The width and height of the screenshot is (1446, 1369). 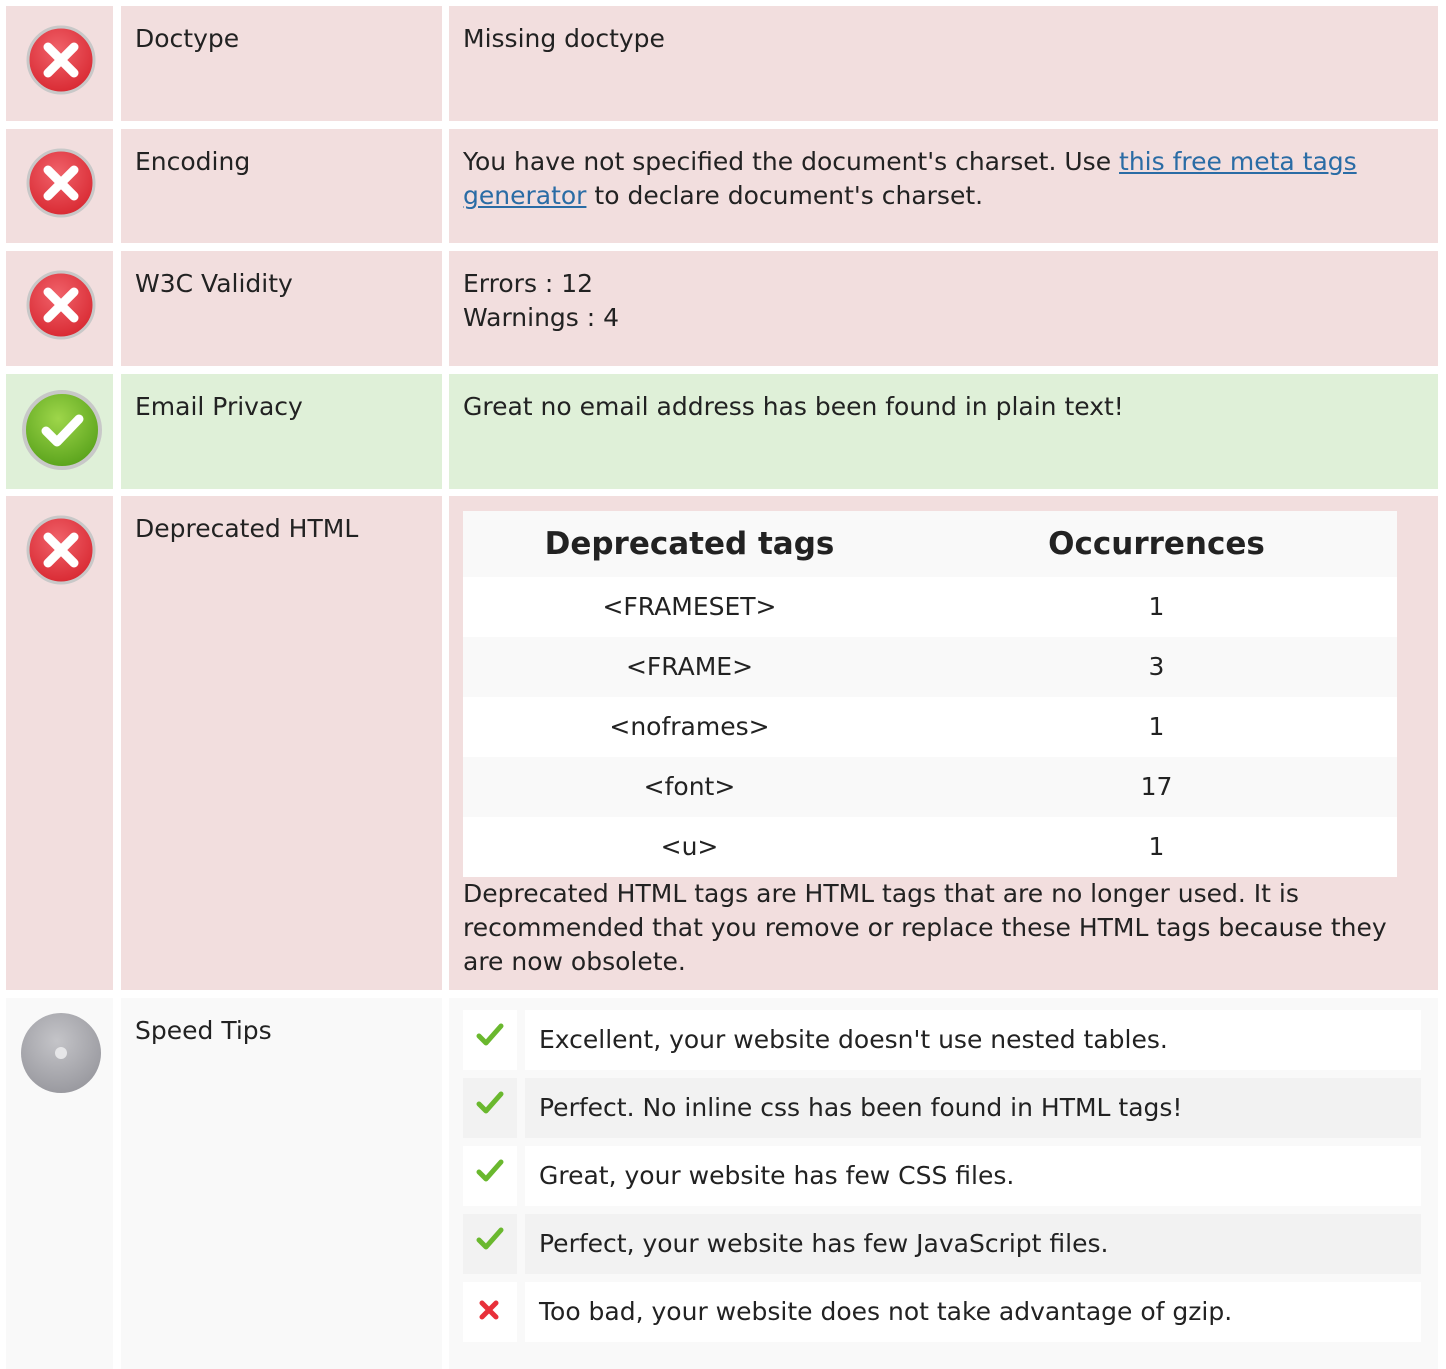 I want to click on cross-icon, so click(x=490, y=1312).